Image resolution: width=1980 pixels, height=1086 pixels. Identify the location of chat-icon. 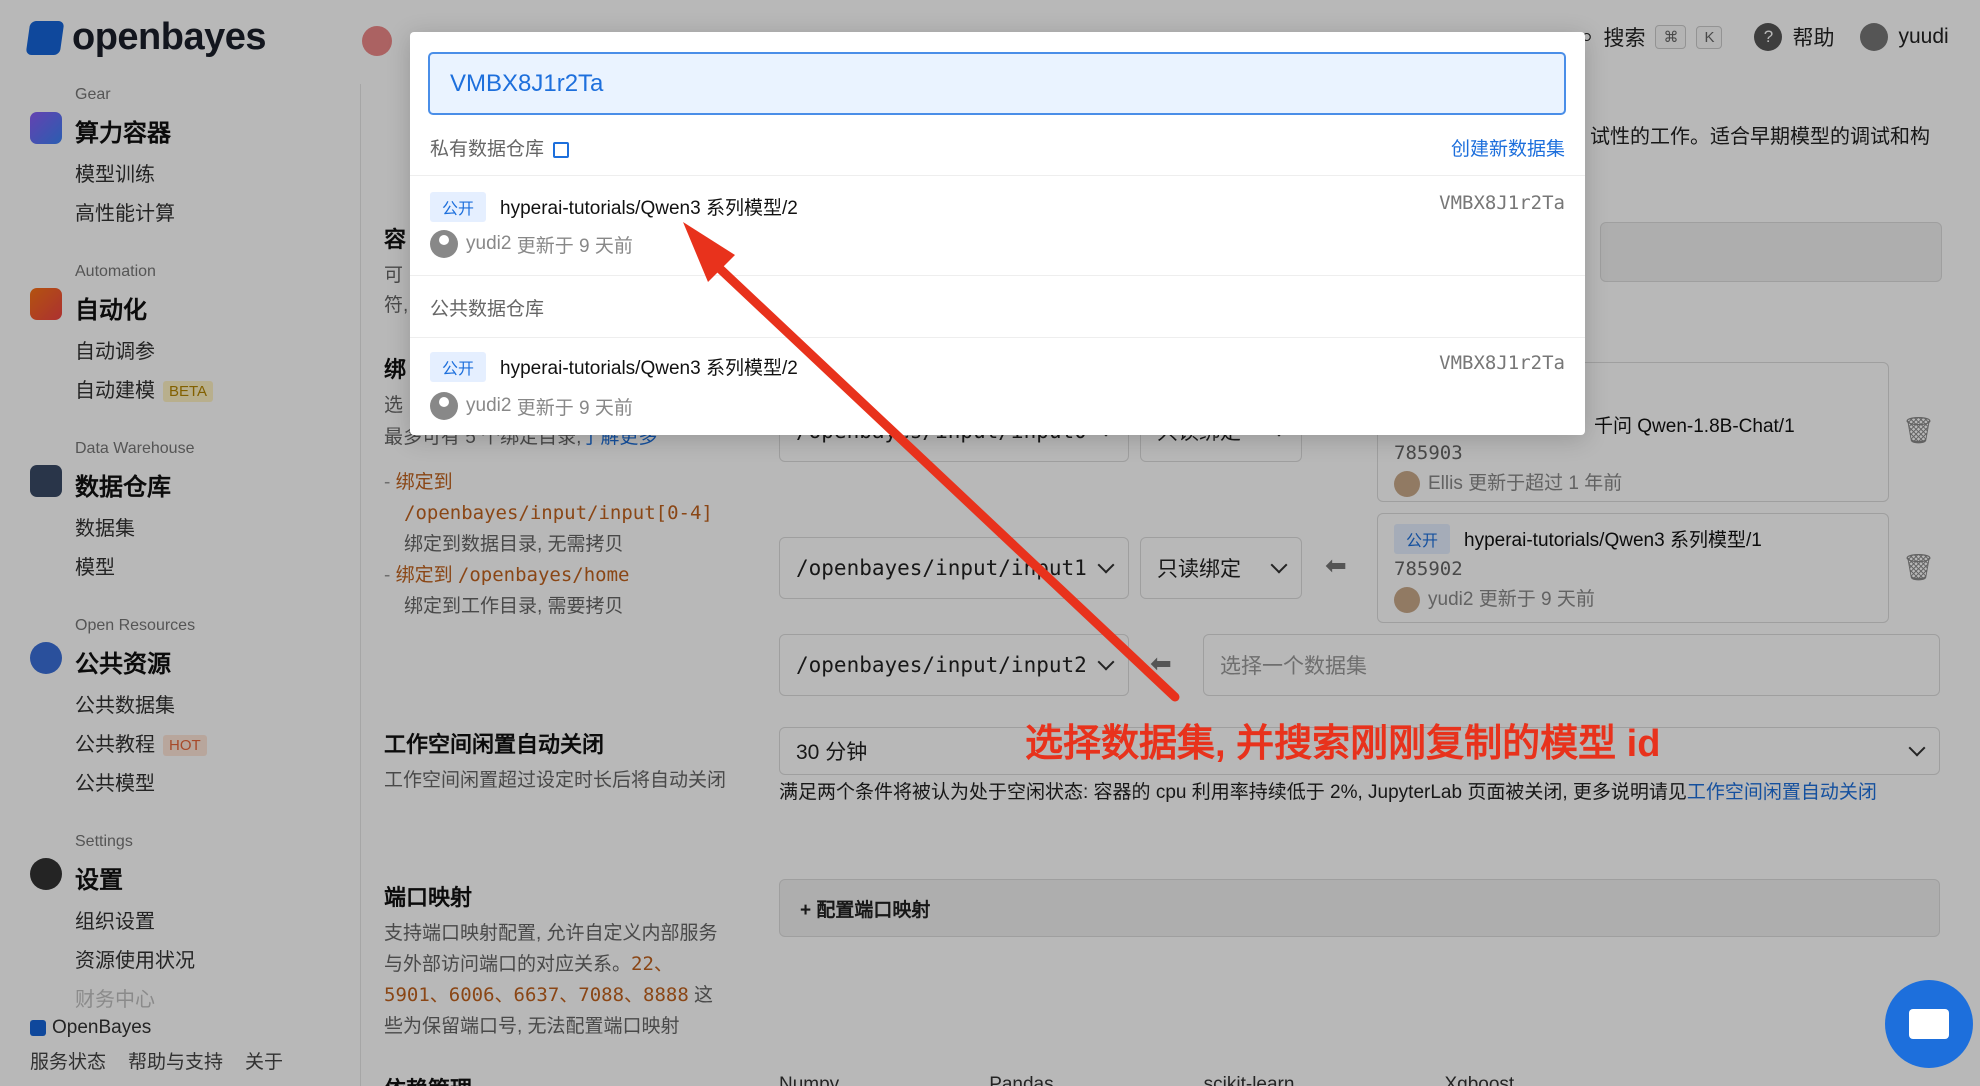
(1929, 1024).